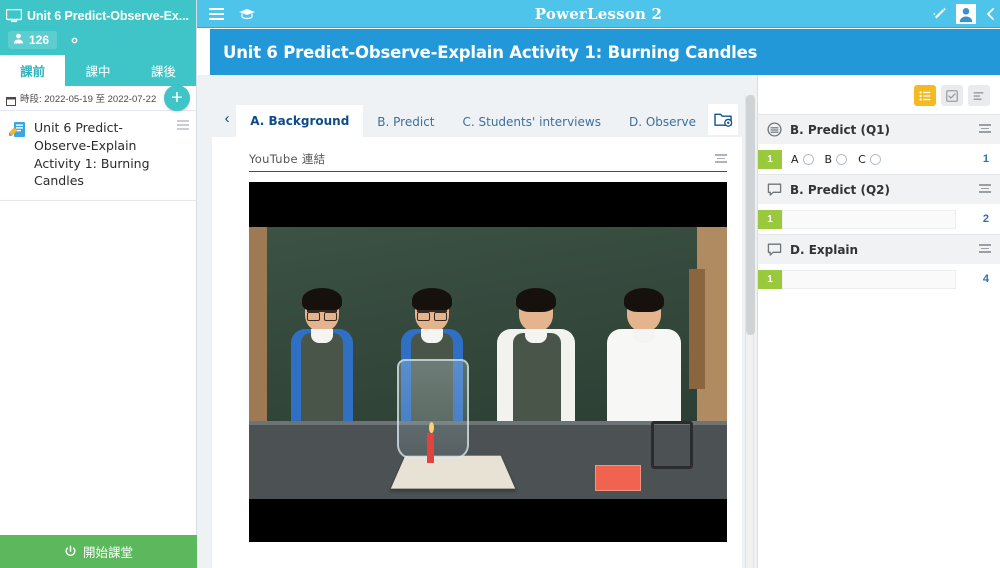  What do you see at coordinates (979, 95) in the screenshot?
I see `summary-icon` at bounding box center [979, 95].